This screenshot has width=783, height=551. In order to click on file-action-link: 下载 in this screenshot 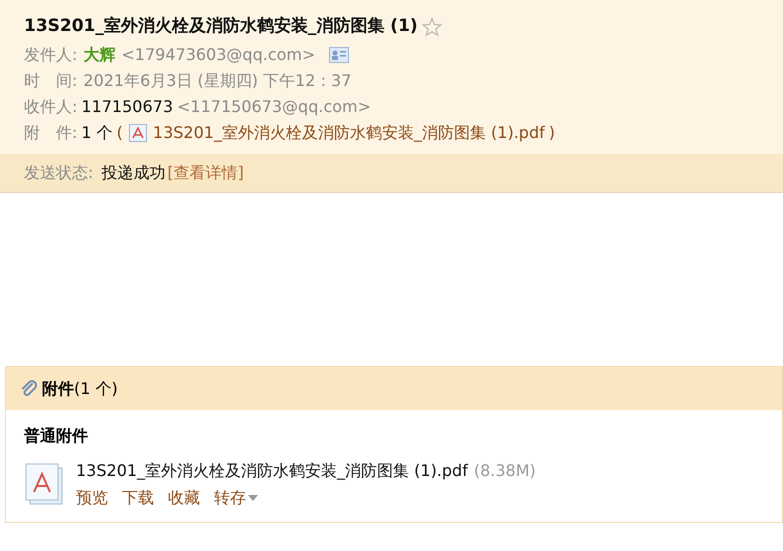, I will do `click(138, 498)`.